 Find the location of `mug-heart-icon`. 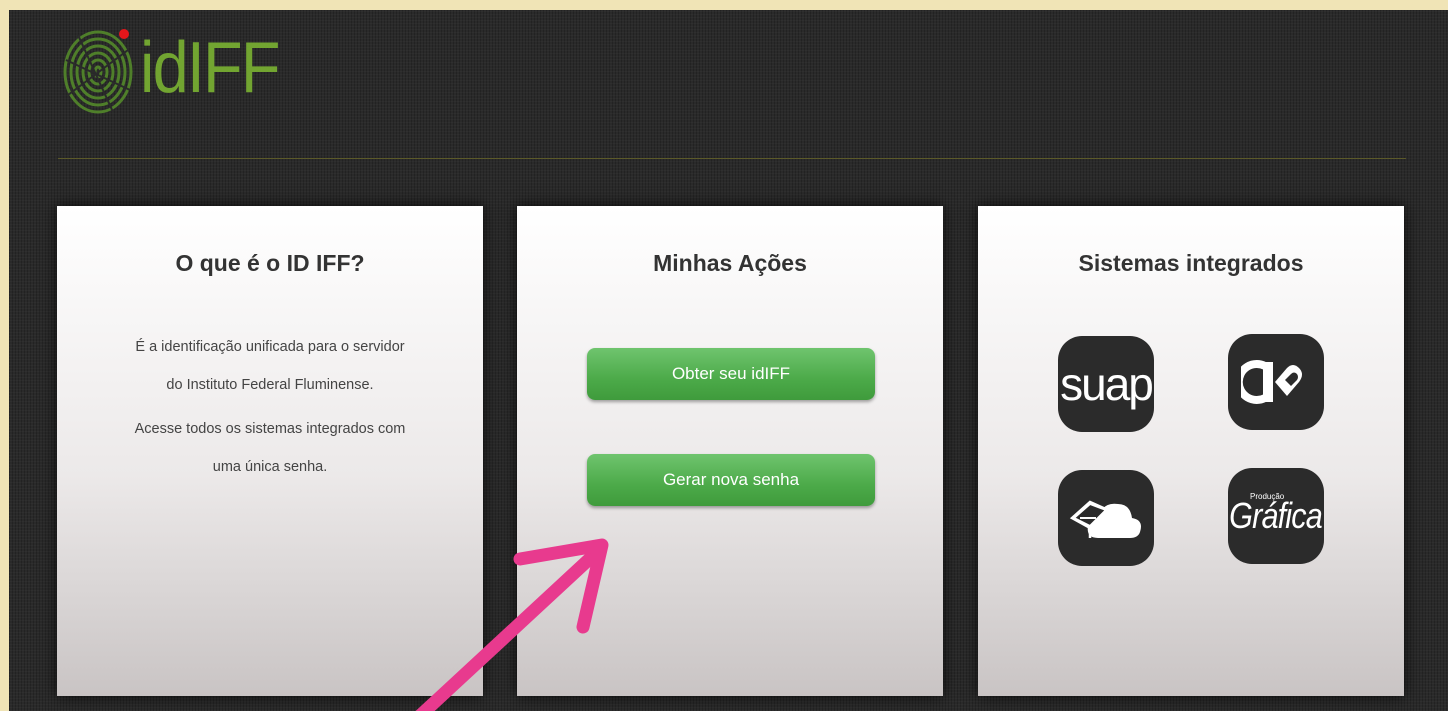

mug-heart-icon is located at coordinates (1276, 382).